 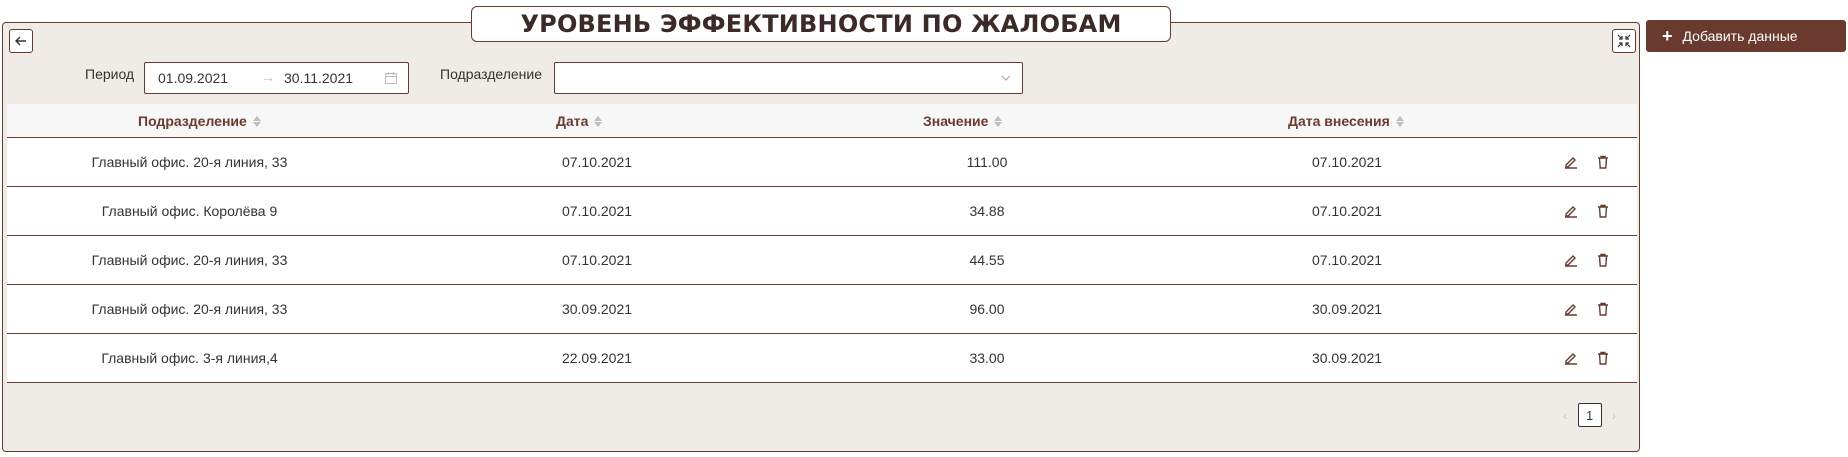 What do you see at coordinates (597, 309) in the screenshot?
I see `cell-date: 30.09.2021` at bounding box center [597, 309].